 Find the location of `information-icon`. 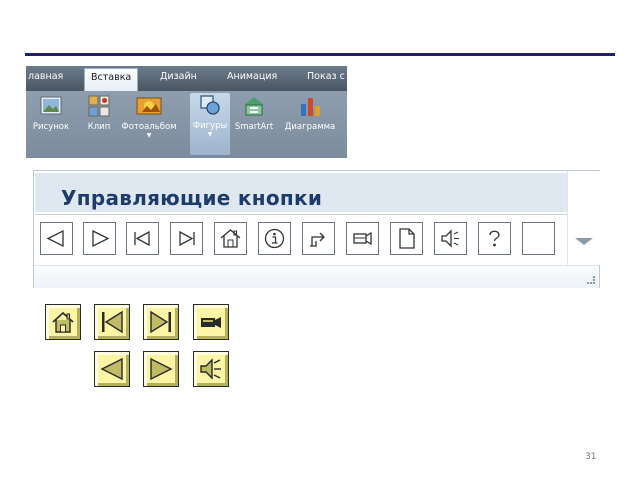

information-icon is located at coordinates (274, 238).